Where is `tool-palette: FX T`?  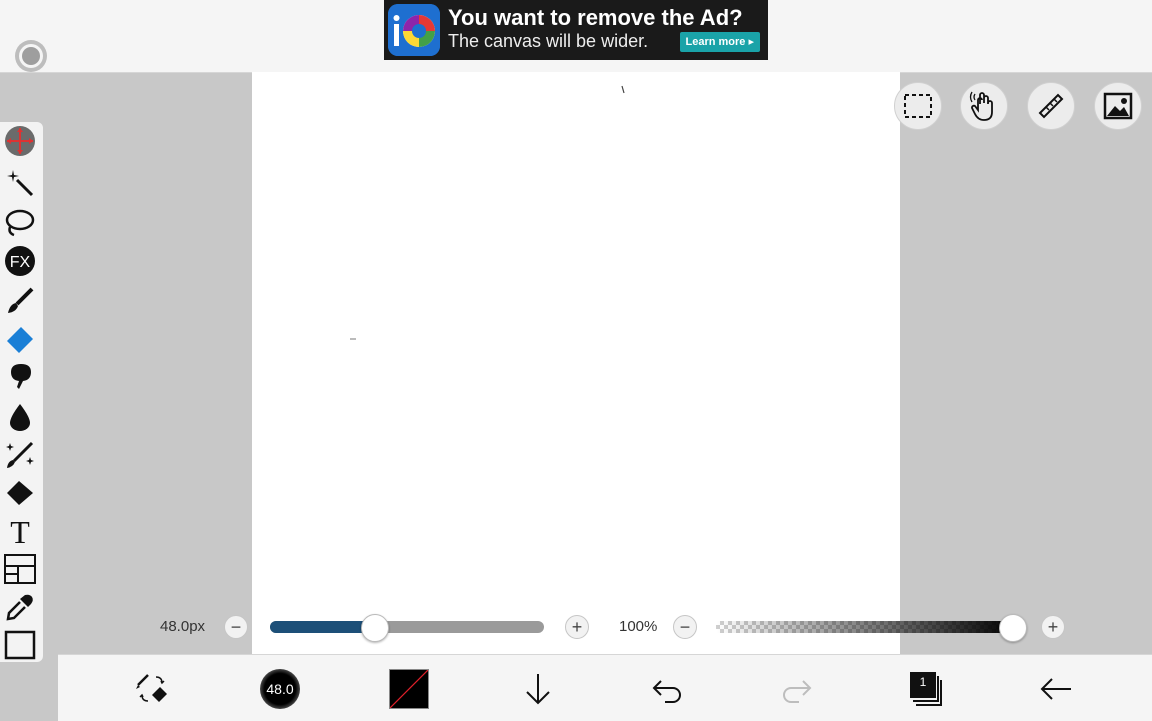 tool-palette: FX T is located at coordinates (21, 392).